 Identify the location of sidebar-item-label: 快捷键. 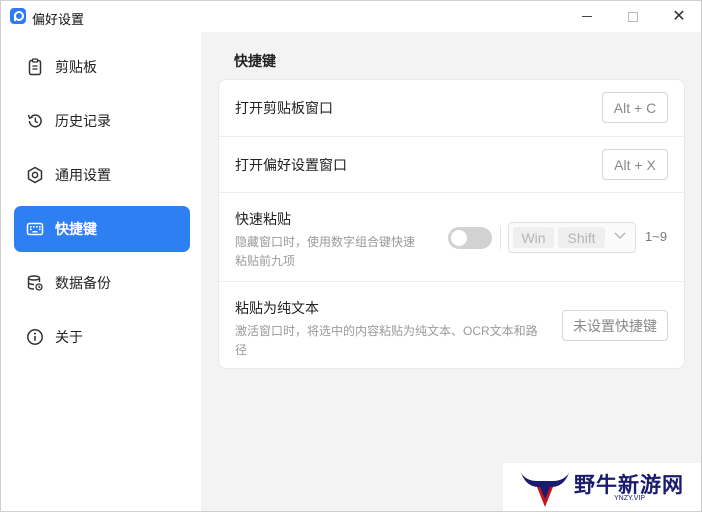
(76, 229).